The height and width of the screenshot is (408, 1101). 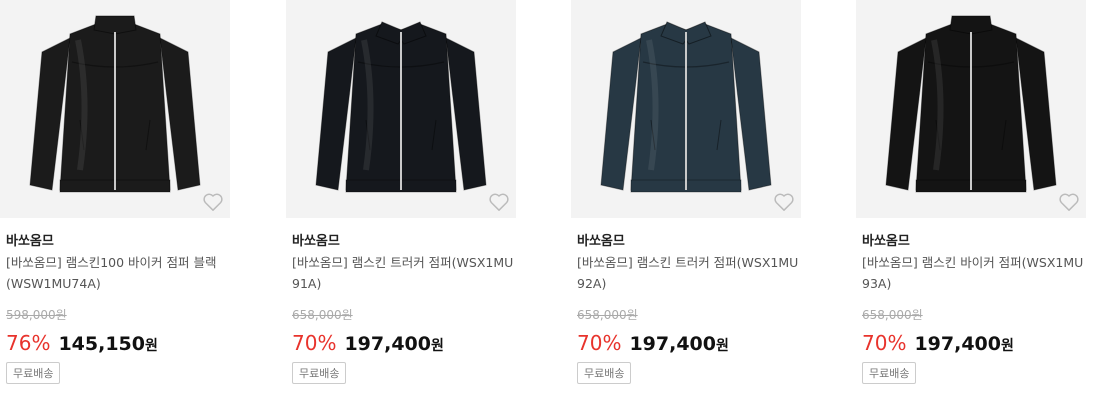 I want to click on product-name: [바쏘옴므] 램스킨 트러커 점퍼(WSX1MU91A), so click(x=404, y=273).